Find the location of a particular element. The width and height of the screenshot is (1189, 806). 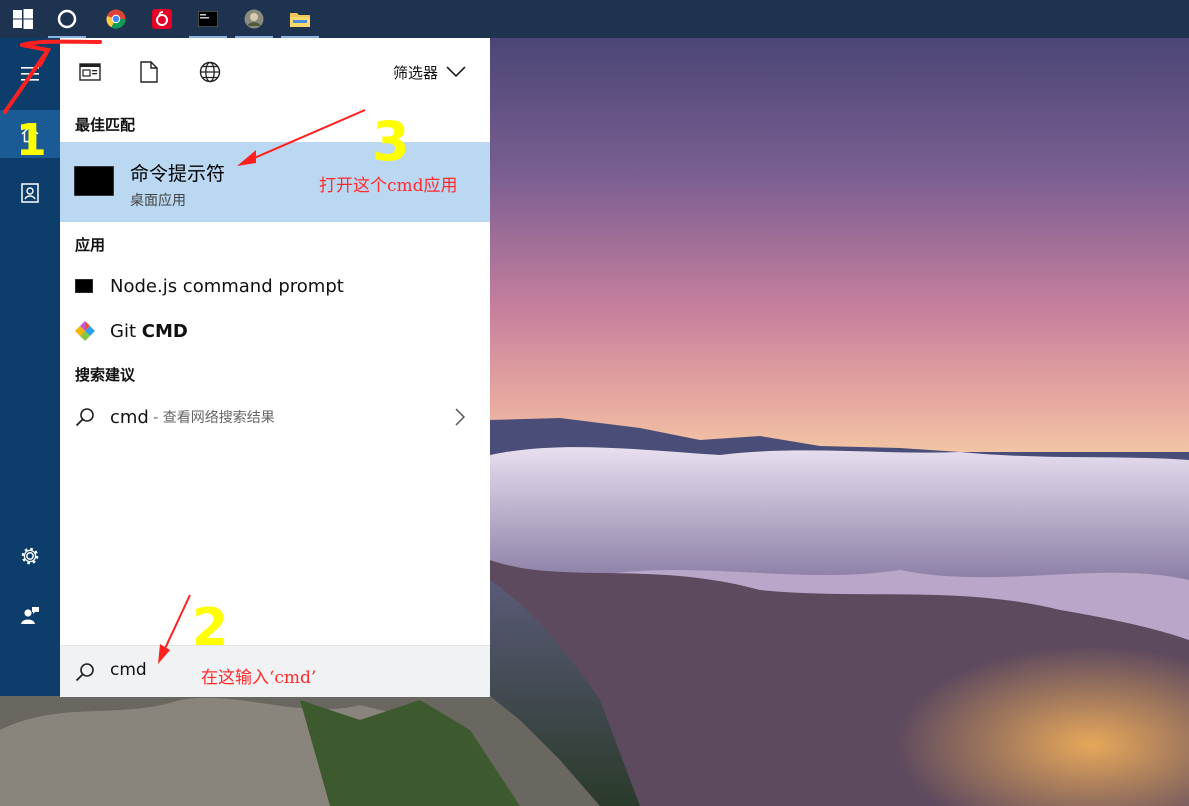

filter-label: 筛选器 is located at coordinates (416, 72).